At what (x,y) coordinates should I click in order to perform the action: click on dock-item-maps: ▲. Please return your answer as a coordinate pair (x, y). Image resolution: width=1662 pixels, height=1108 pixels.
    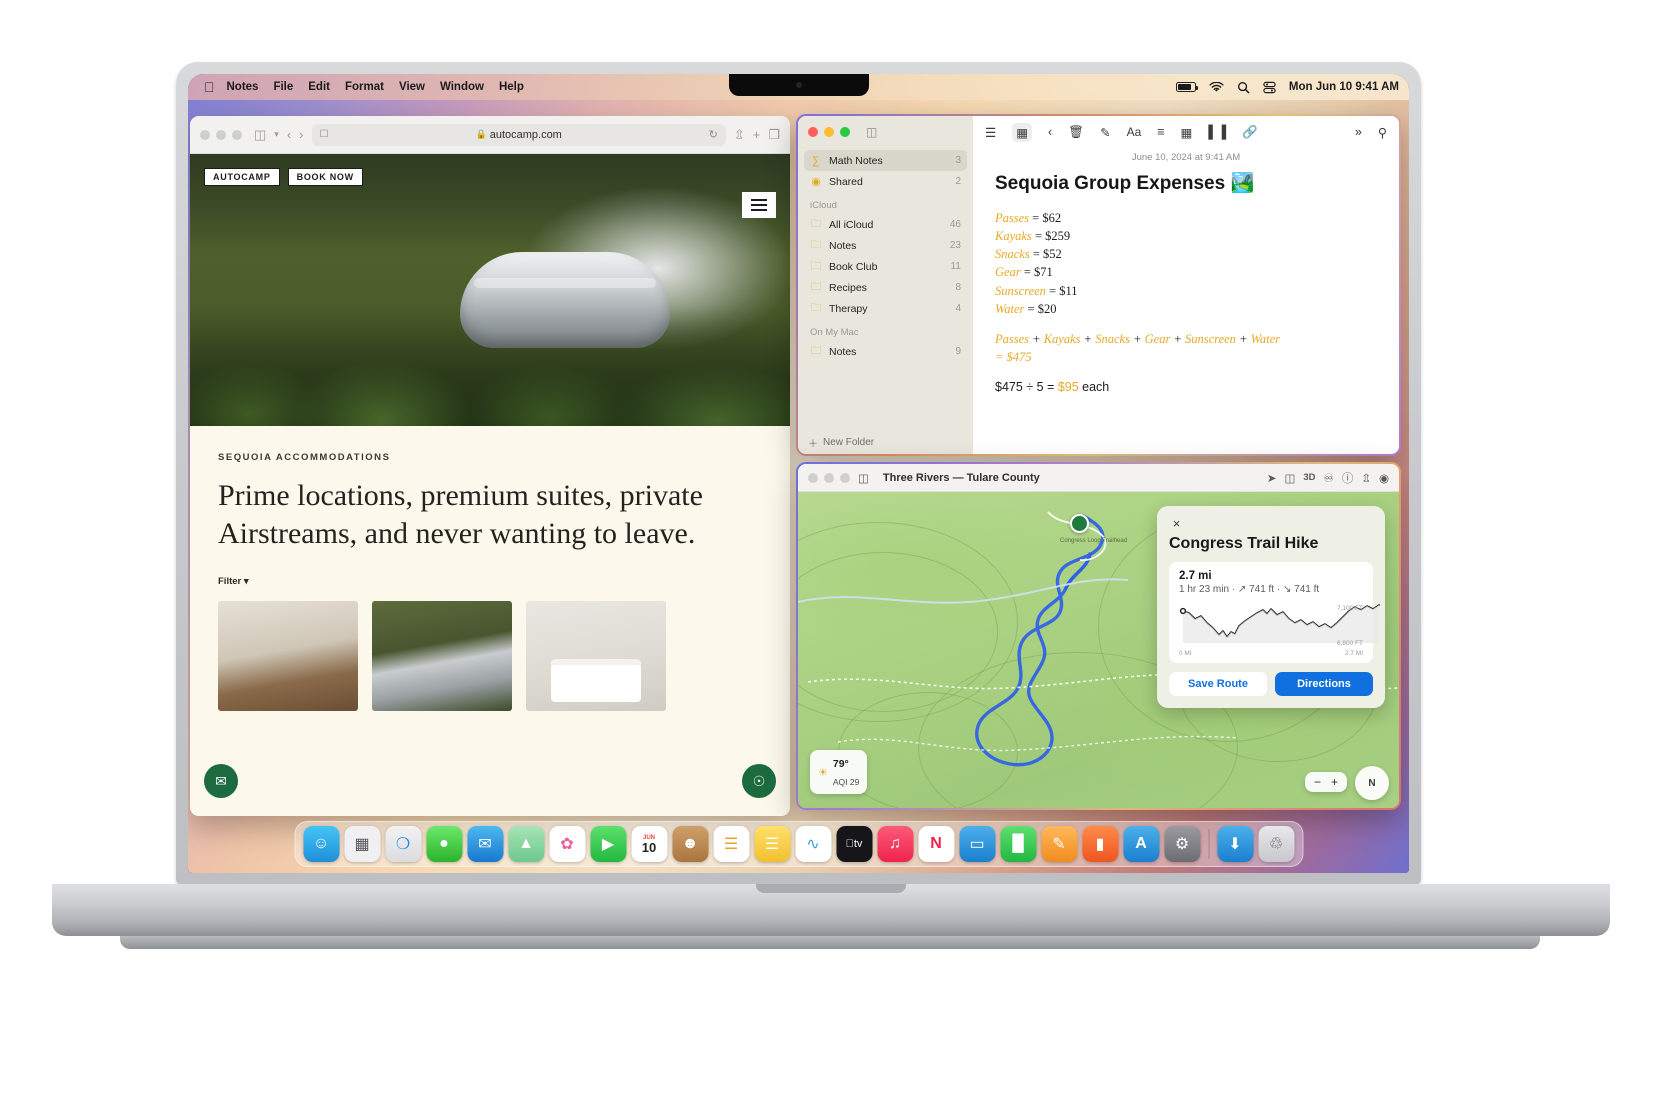
    Looking at the image, I should click on (526, 844).